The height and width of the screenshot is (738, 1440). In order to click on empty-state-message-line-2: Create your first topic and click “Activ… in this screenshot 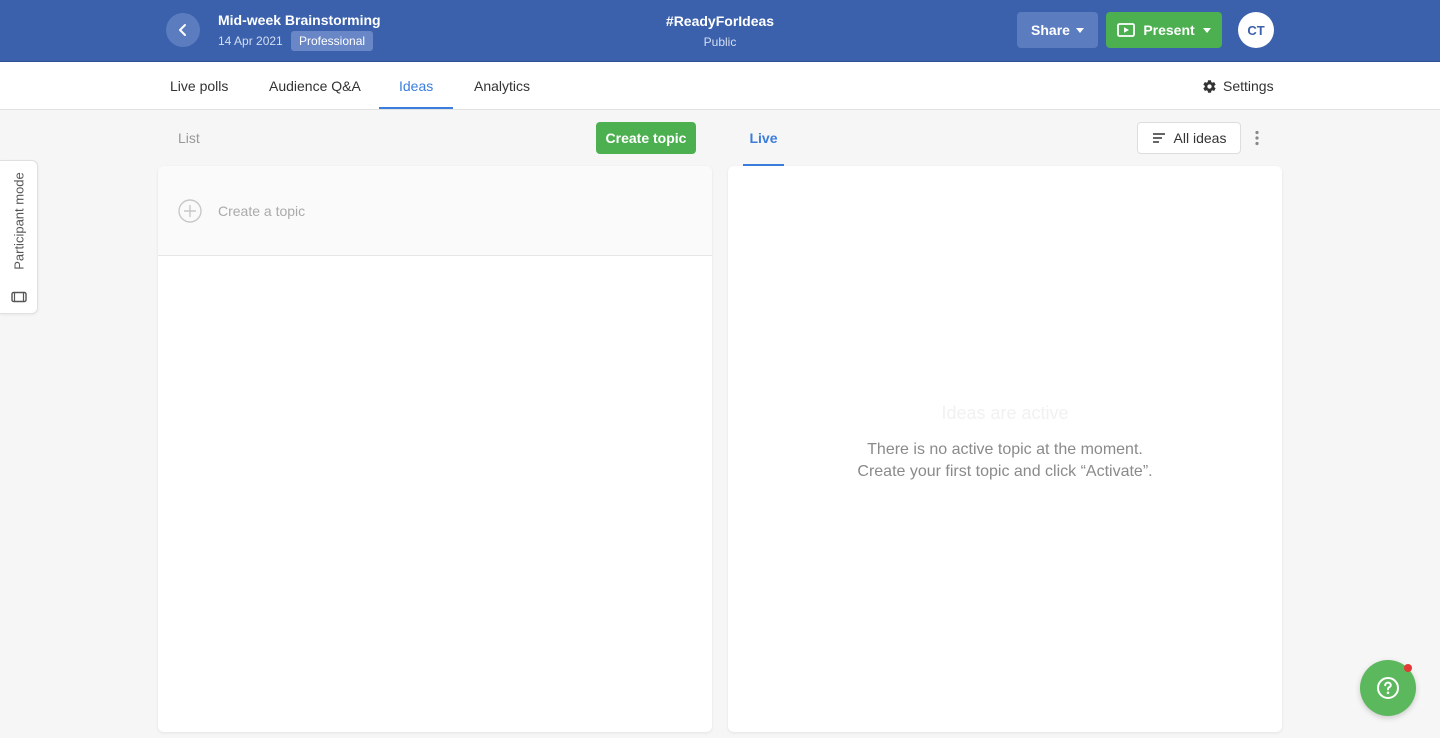, I will do `click(1005, 471)`.